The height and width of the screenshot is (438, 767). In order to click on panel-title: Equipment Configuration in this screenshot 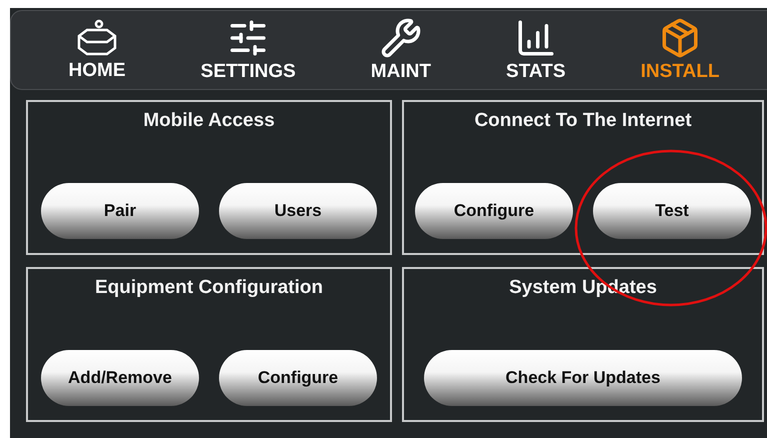, I will do `click(209, 288)`.